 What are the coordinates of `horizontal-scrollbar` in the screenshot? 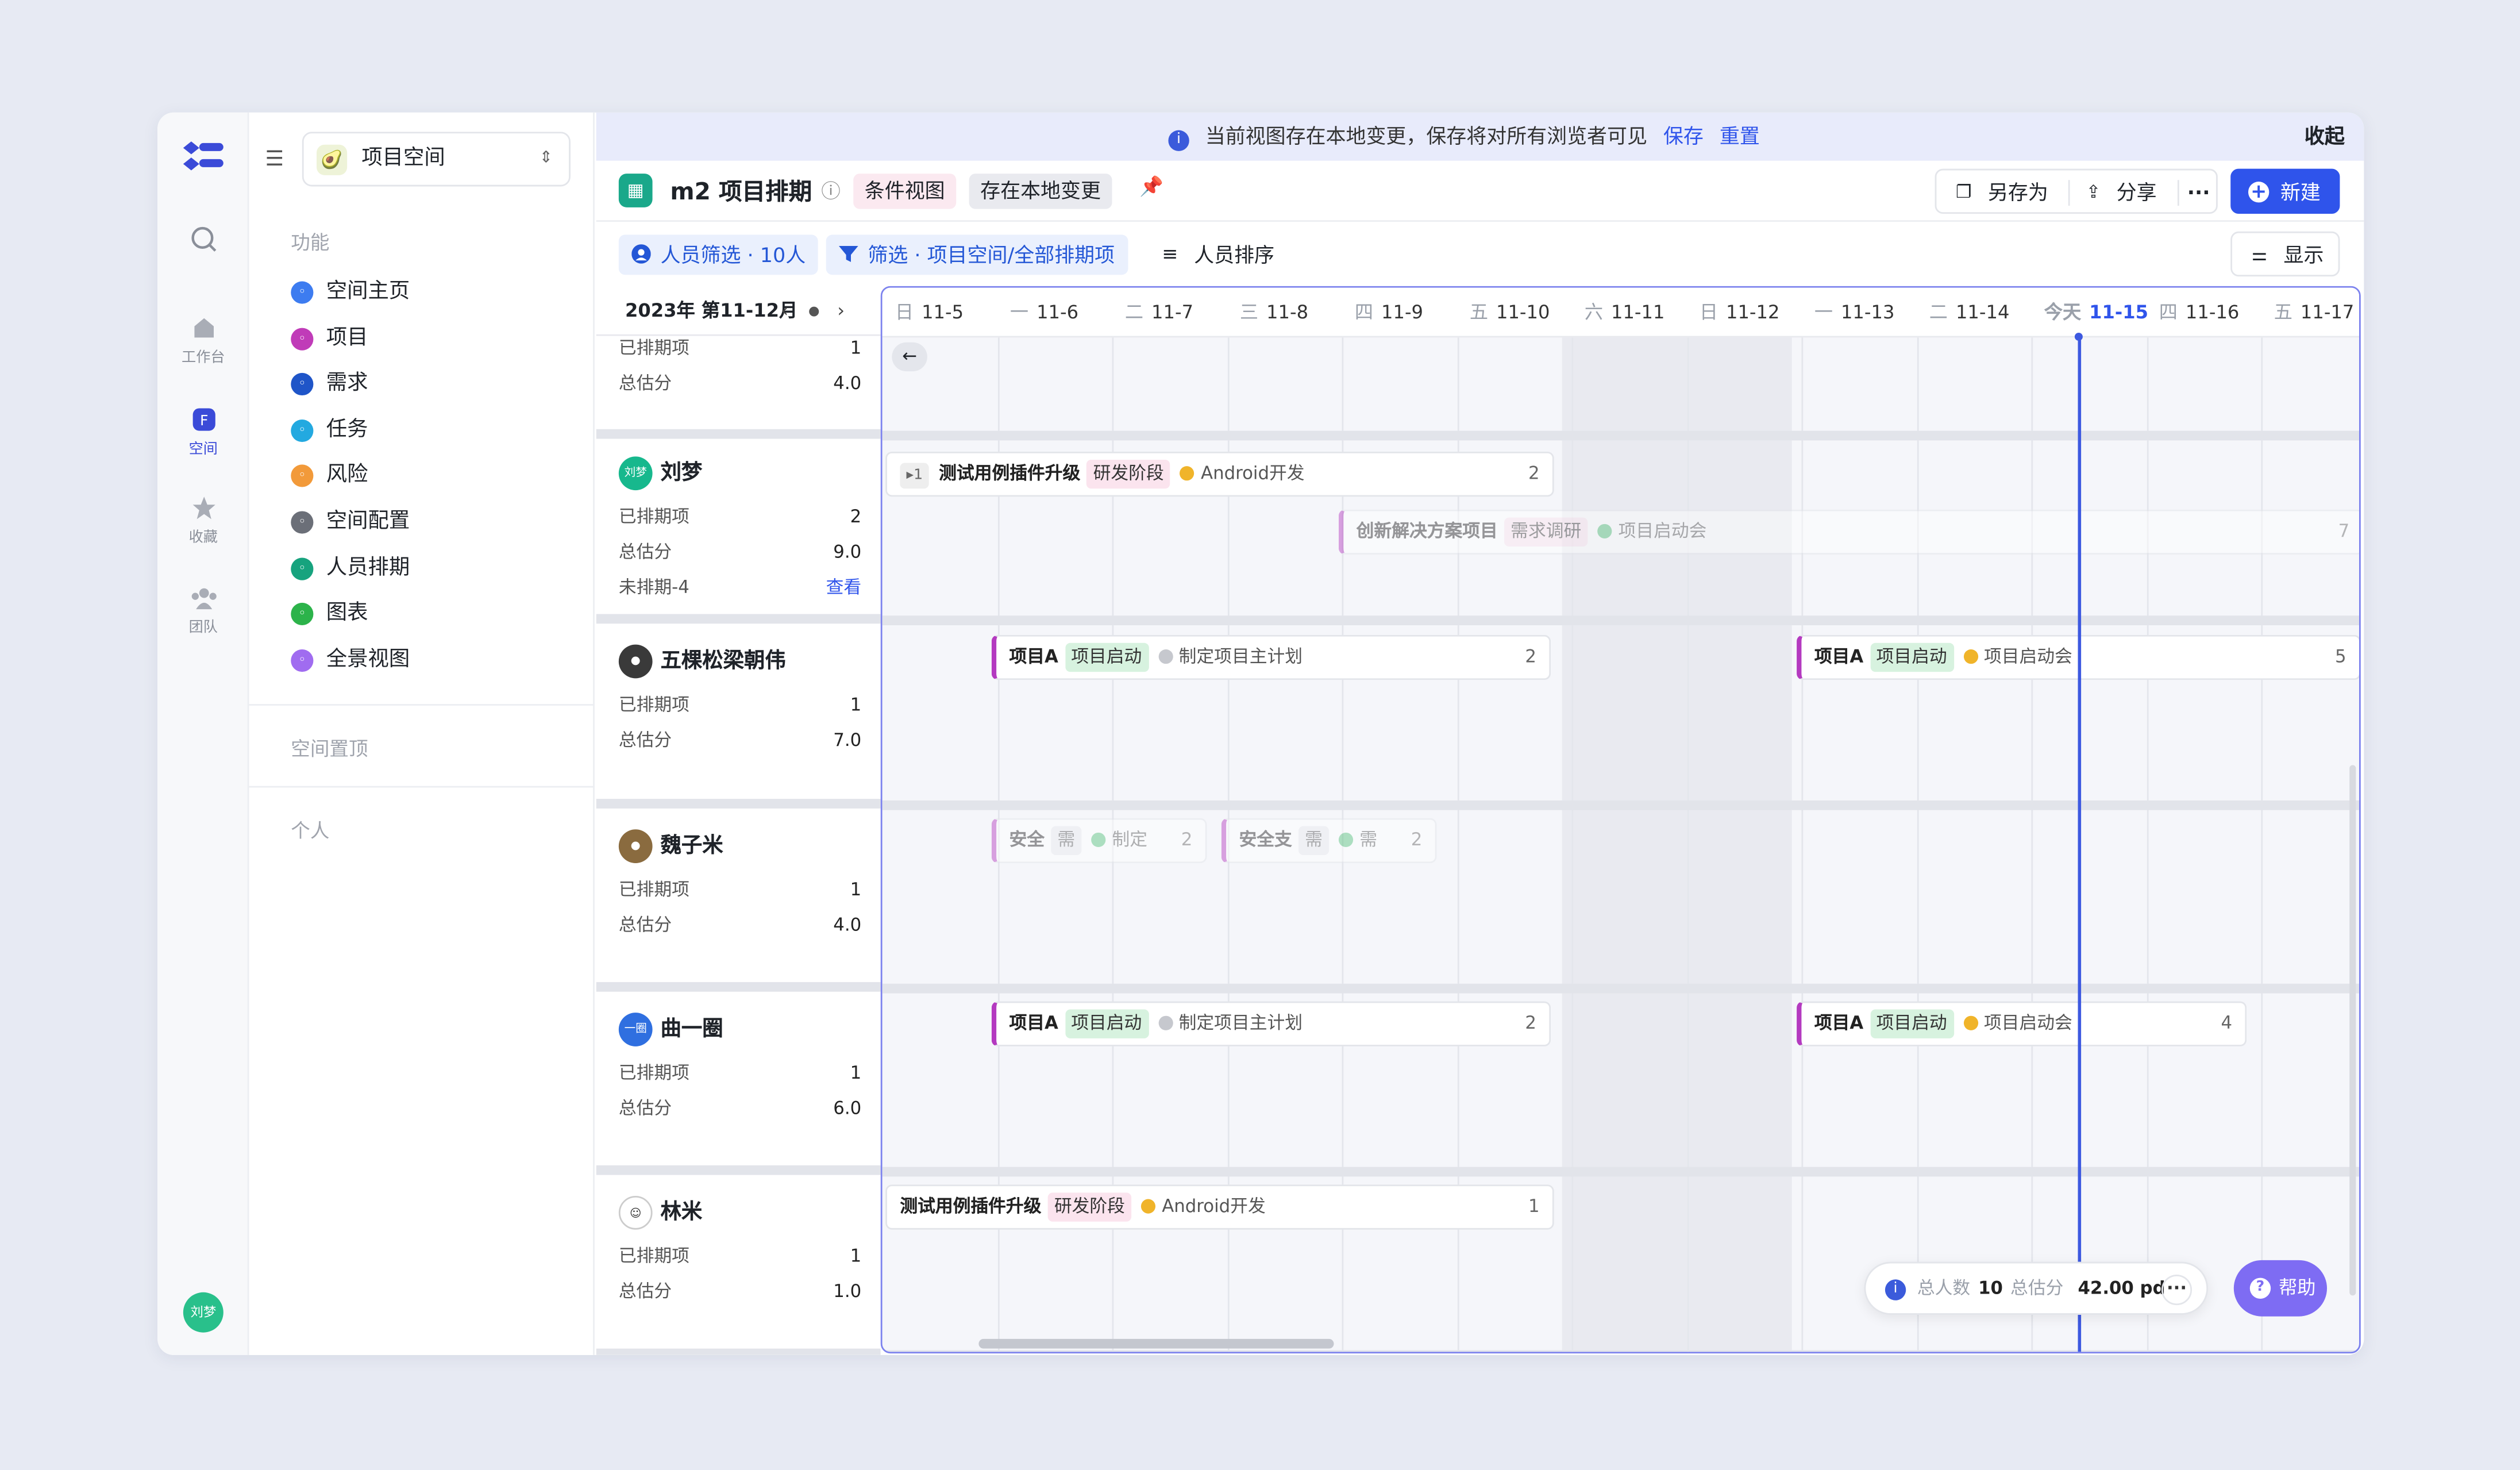 It's located at (1156, 1343).